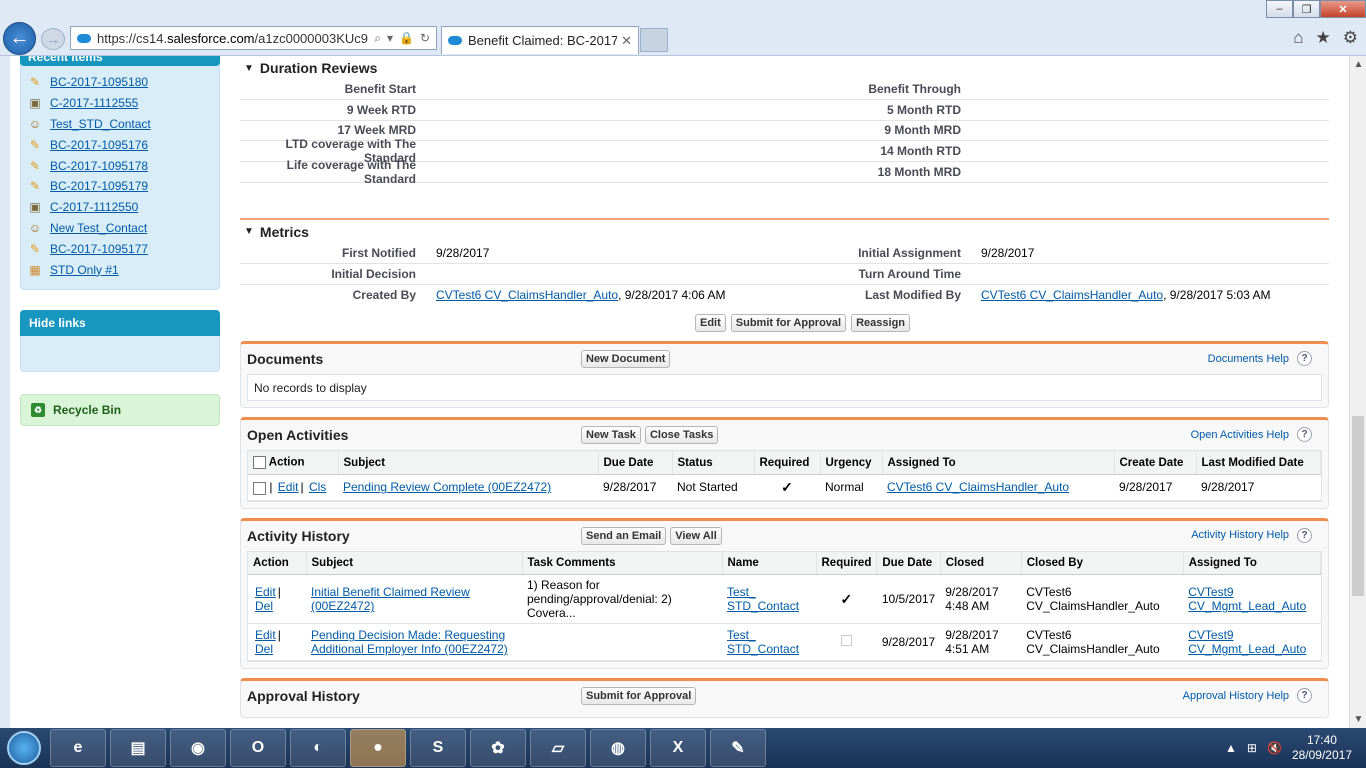 The height and width of the screenshot is (768, 1366). Describe the element at coordinates (678, 748) in the screenshot. I see `excel-icon: X` at that location.